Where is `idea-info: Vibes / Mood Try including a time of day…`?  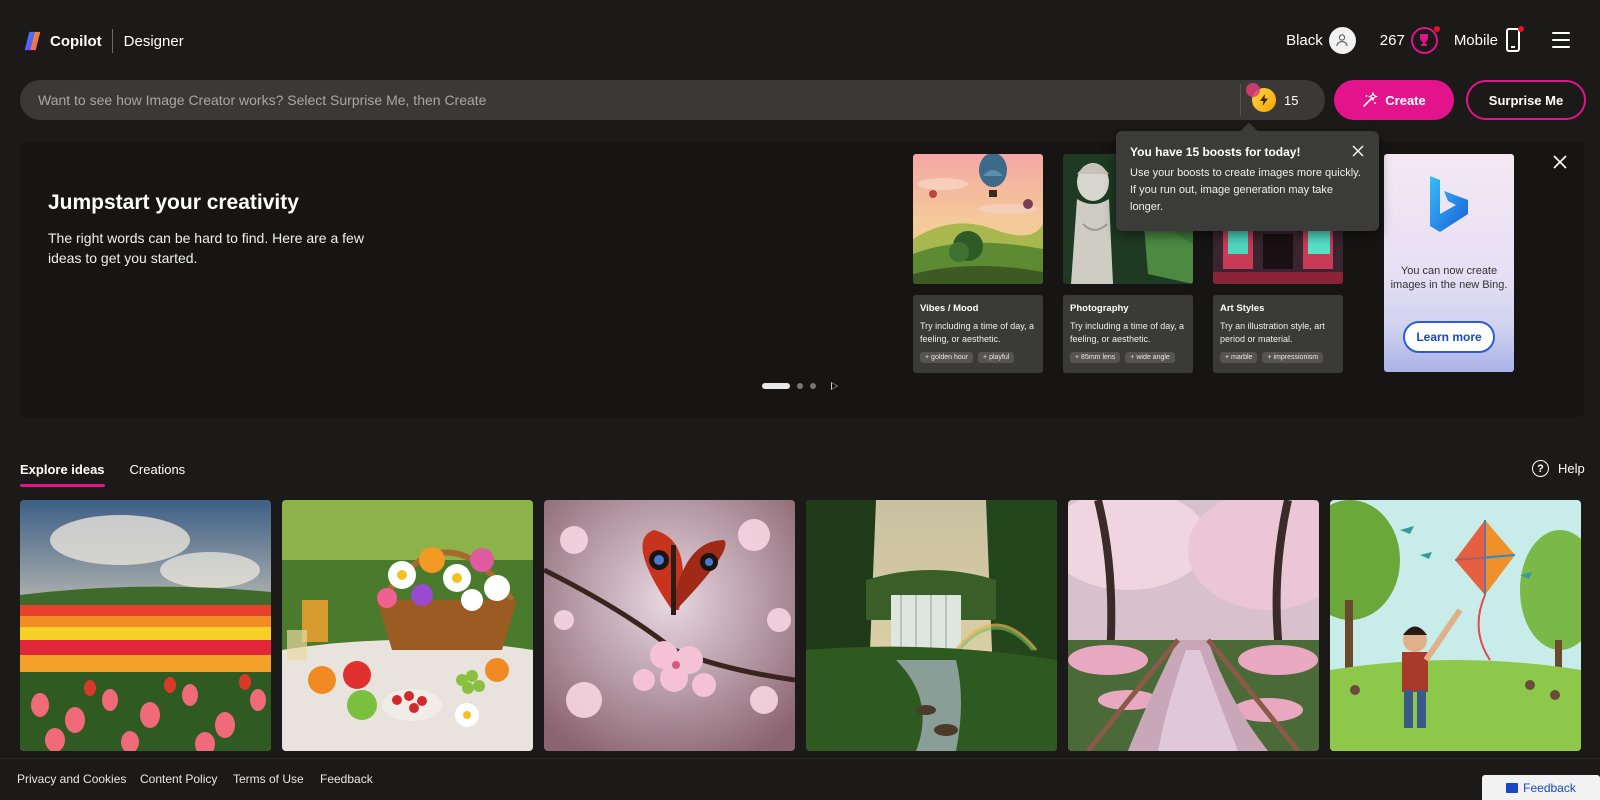 idea-info: Vibes / Mood Try including a time of day… is located at coordinates (978, 334).